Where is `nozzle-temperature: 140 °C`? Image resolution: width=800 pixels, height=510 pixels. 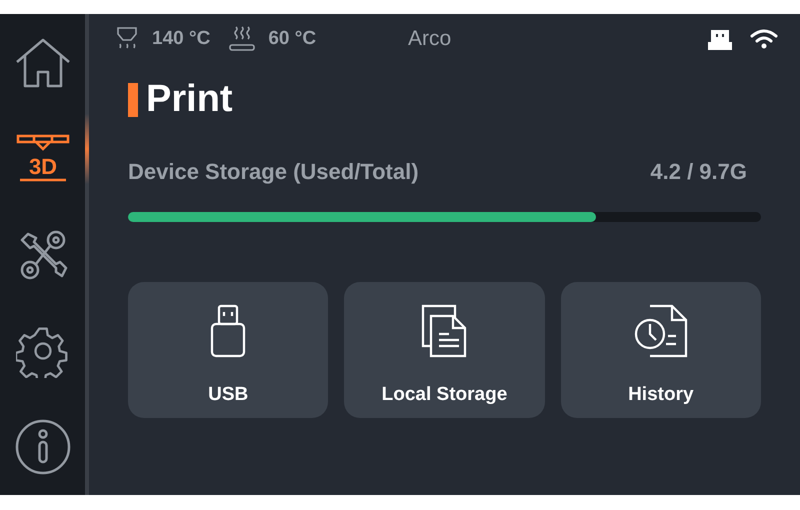
nozzle-temperature: 140 °C is located at coordinates (181, 38).